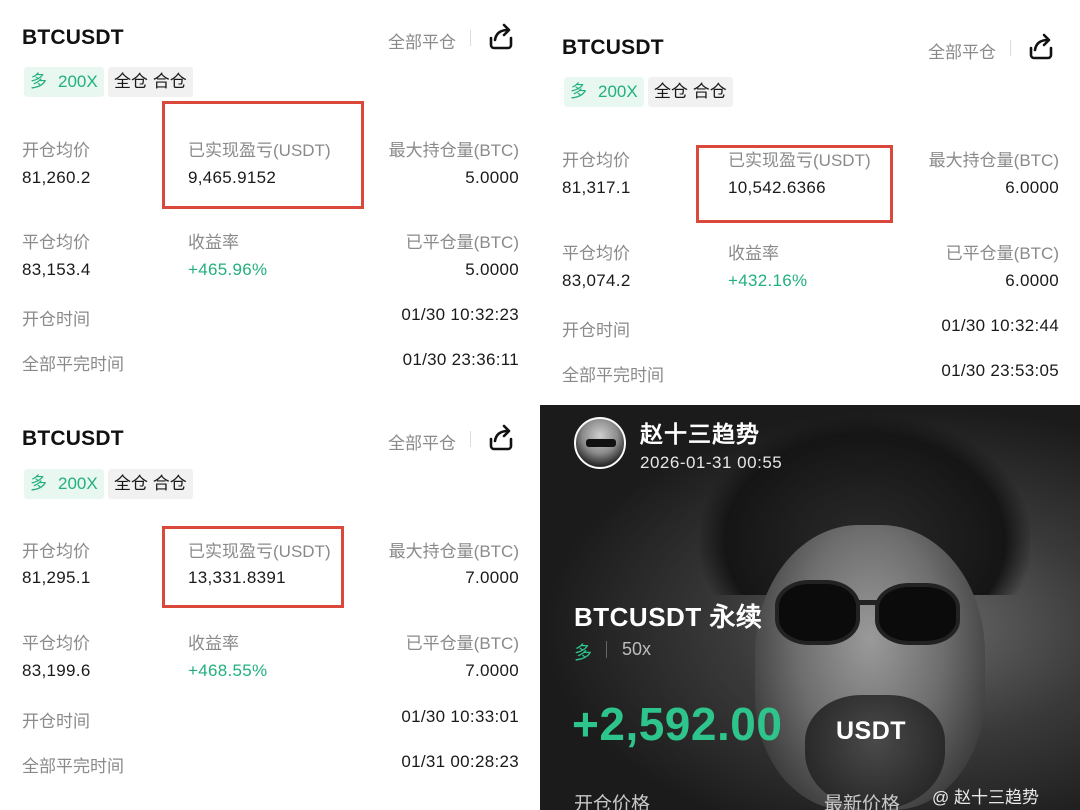 This screenshot has height=810, width=1080. Describe the element at coordinates (817, 612) in the screenshot. I see `sunglasses-left-icon` at that location.